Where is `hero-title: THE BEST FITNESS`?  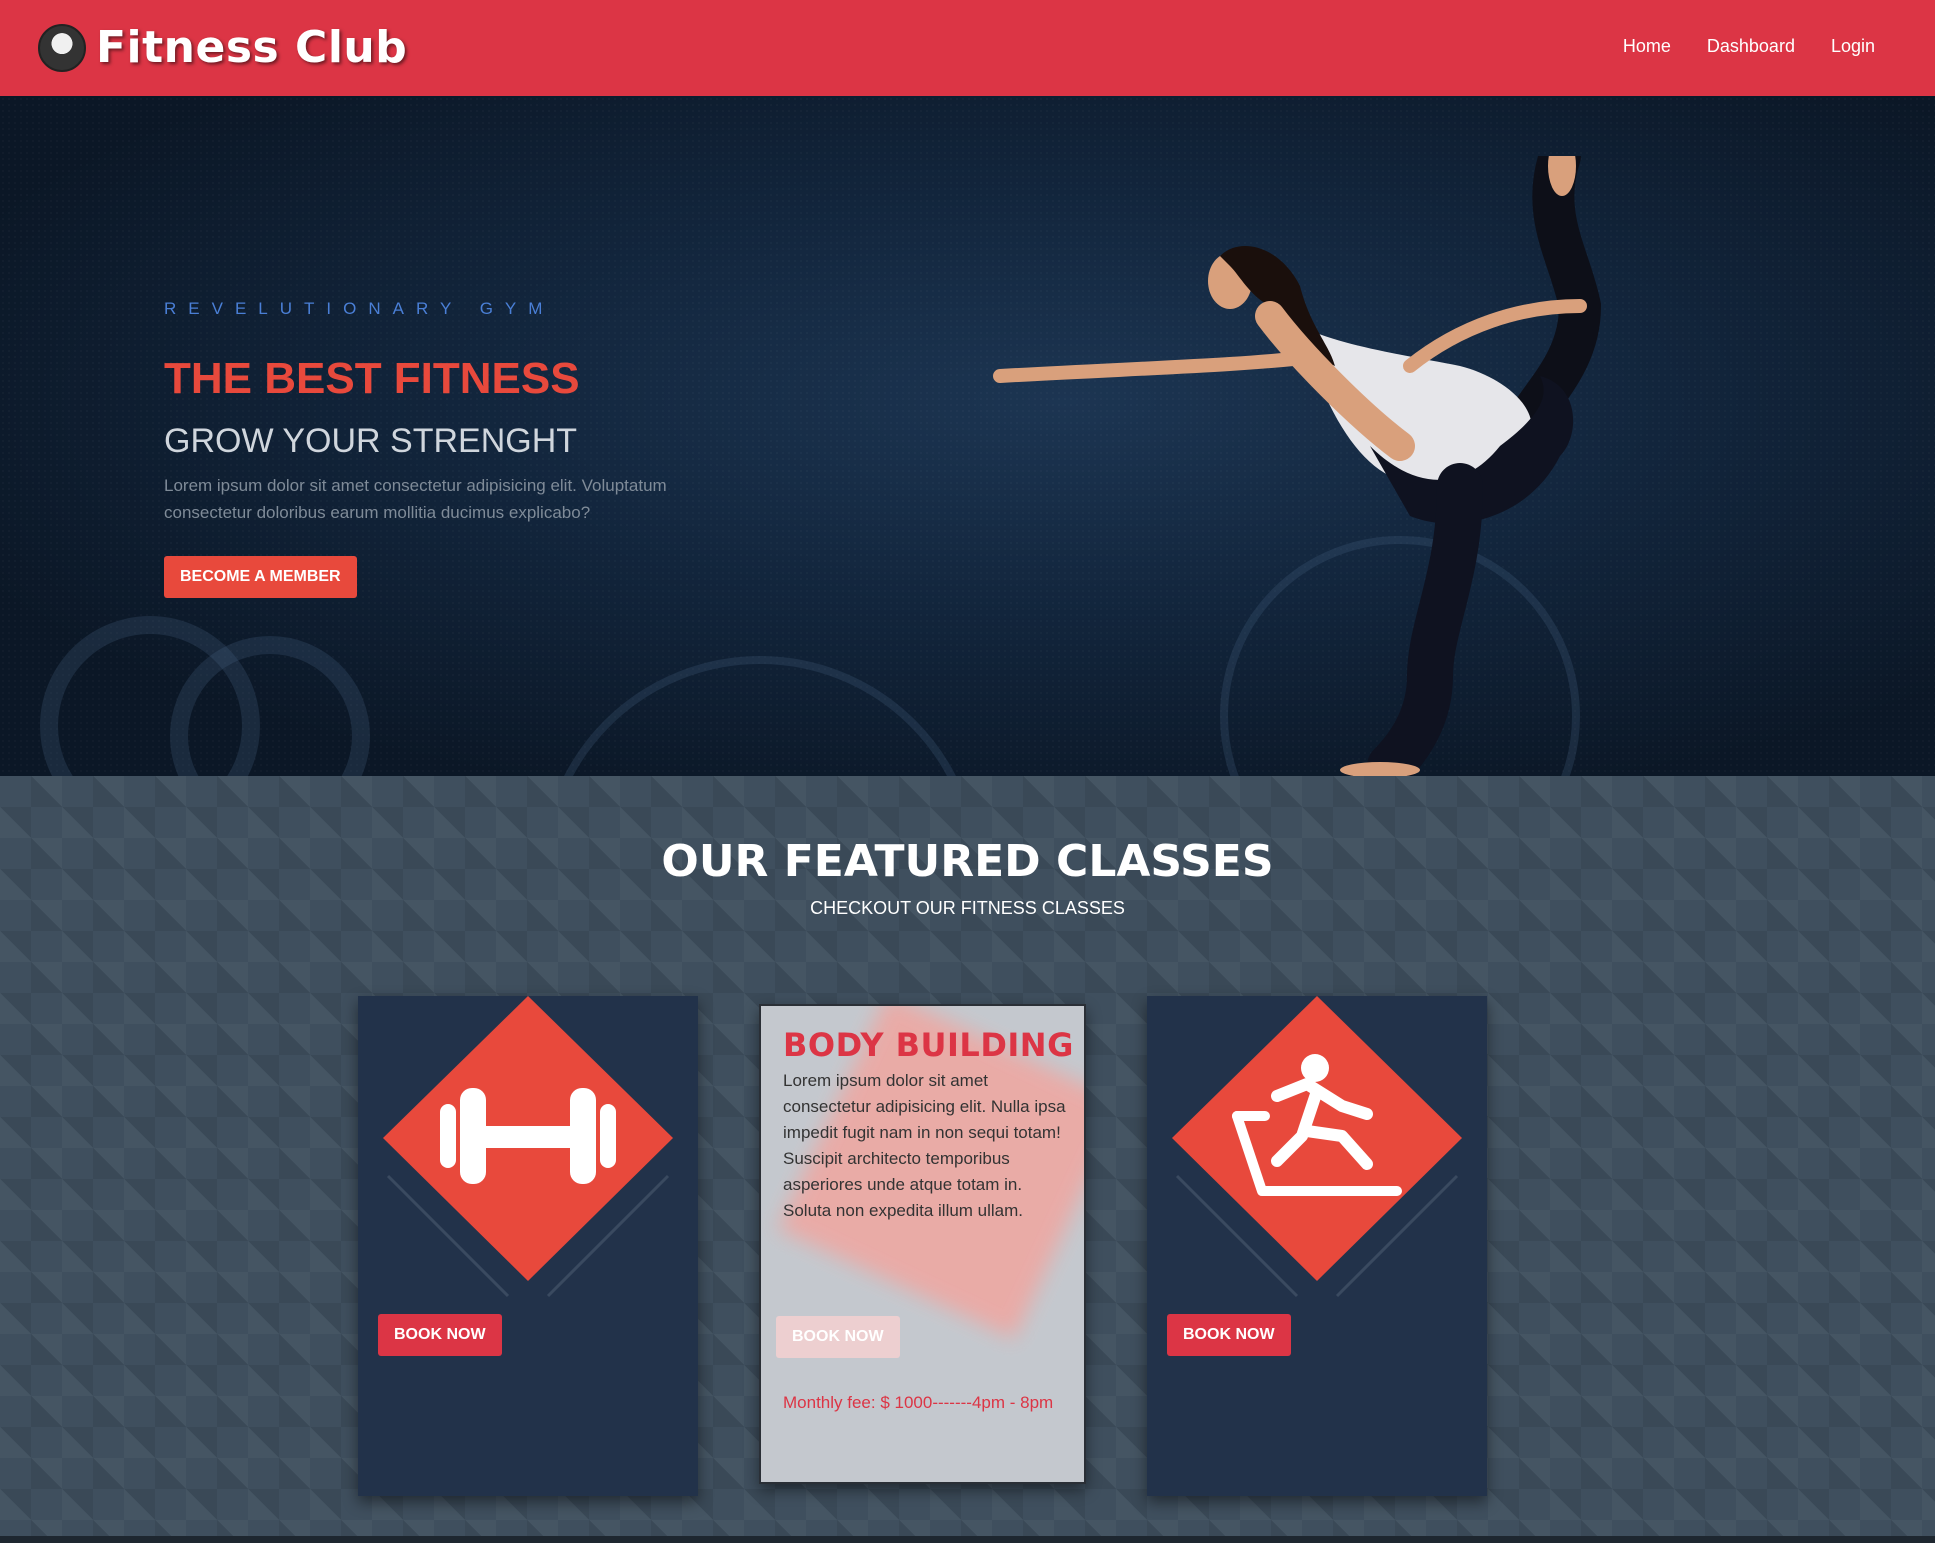
hero-title: THE BEST FITNESS is located at coordinates (372, 378).